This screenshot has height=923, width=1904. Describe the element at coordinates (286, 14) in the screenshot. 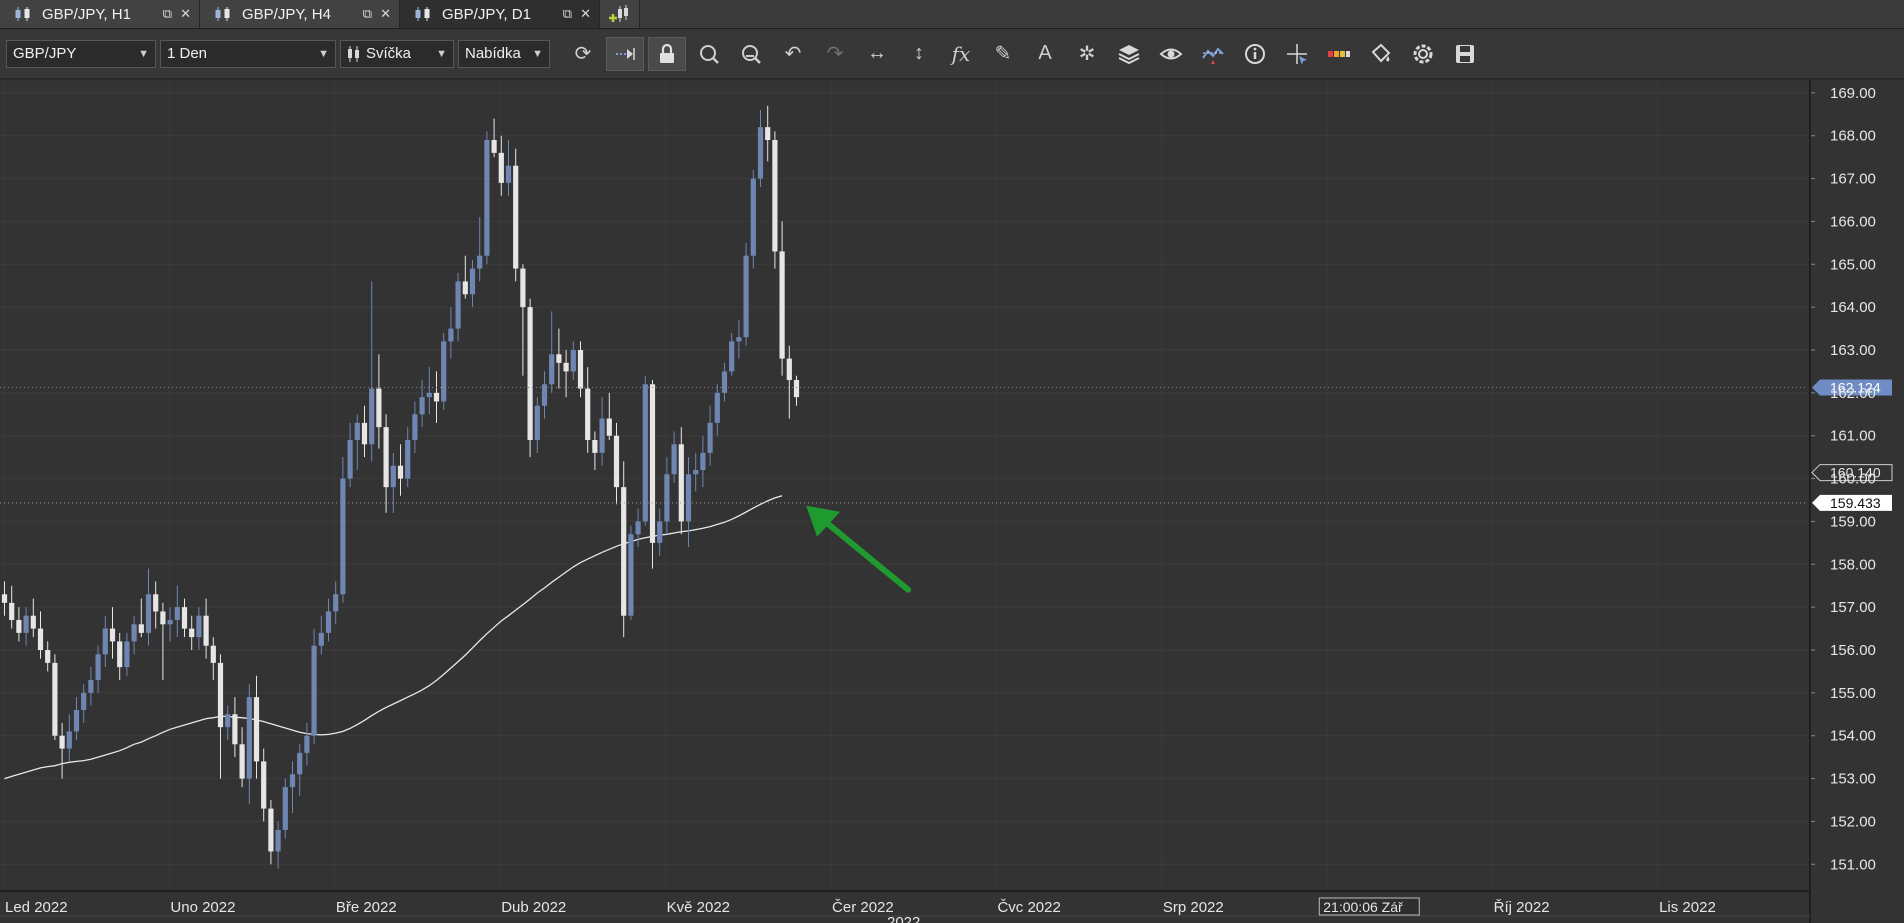

I see `tab-label: GBP/JPY, H4` at that location.